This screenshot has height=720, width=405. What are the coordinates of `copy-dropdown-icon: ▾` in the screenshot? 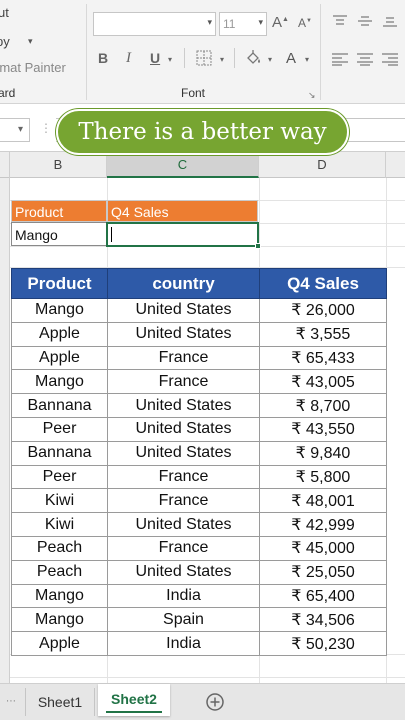 It's located at (30, 41).